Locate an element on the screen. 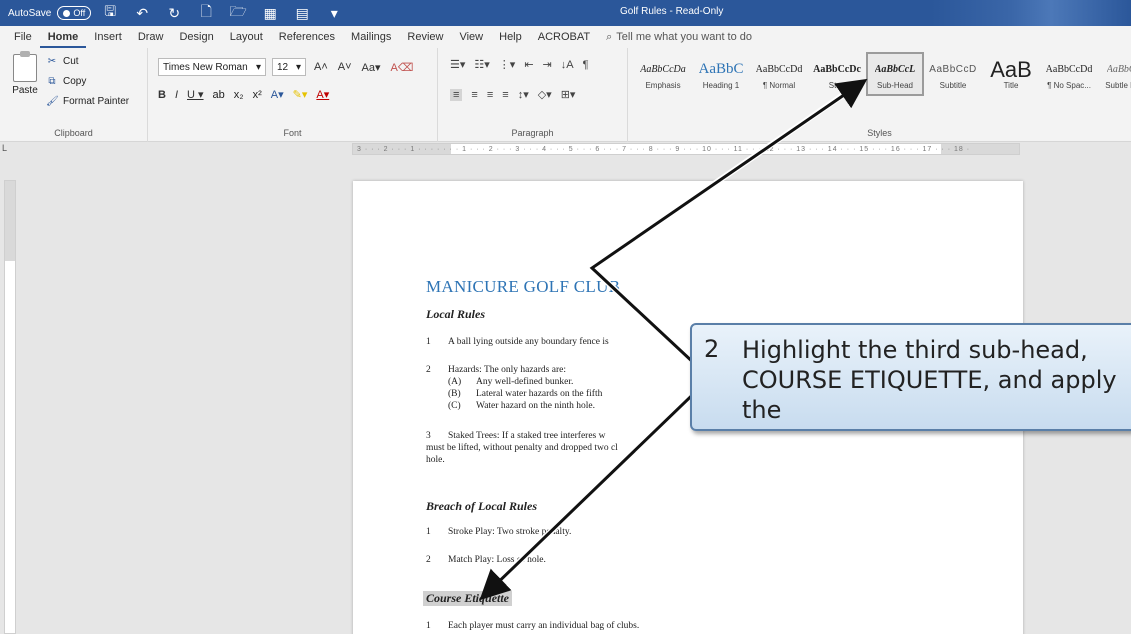 This screenshot has width=1131, height=634. copy-icon: ⧉ is located at coordinates (52, 81).